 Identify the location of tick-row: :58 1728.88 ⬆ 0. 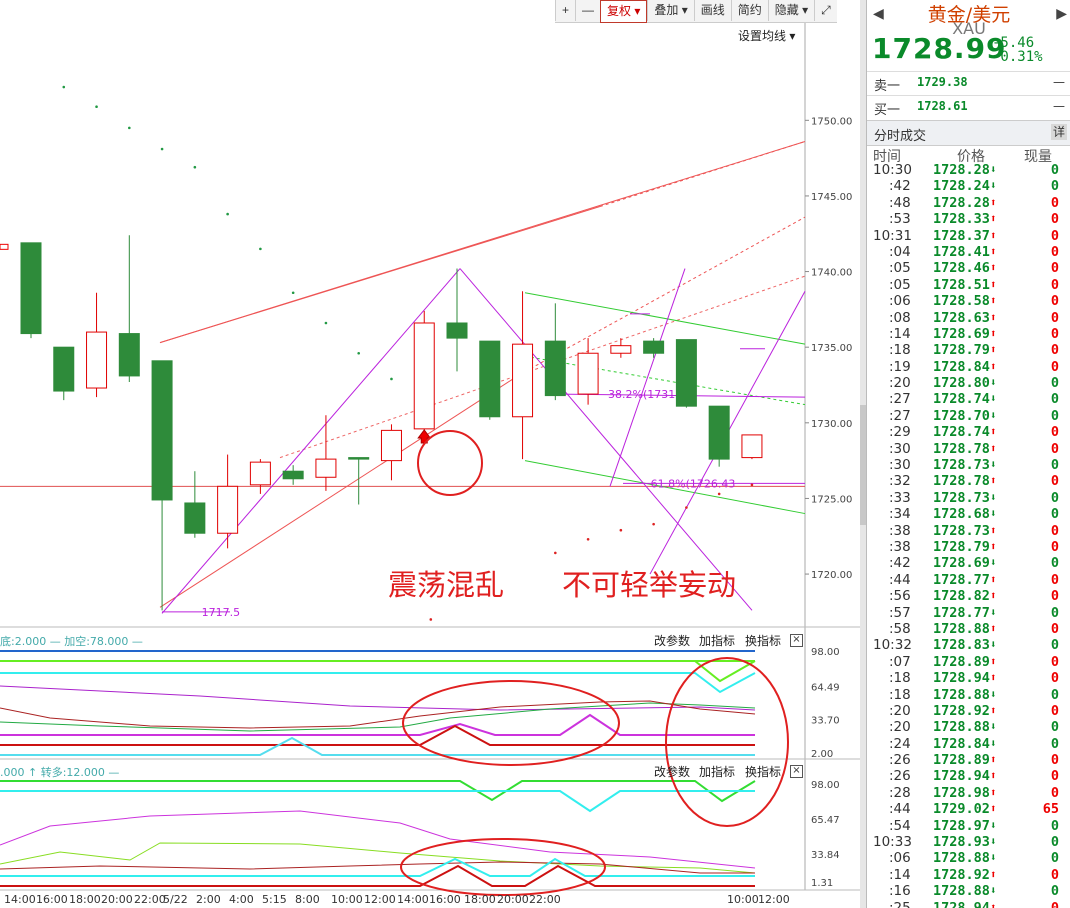
(968, 629).